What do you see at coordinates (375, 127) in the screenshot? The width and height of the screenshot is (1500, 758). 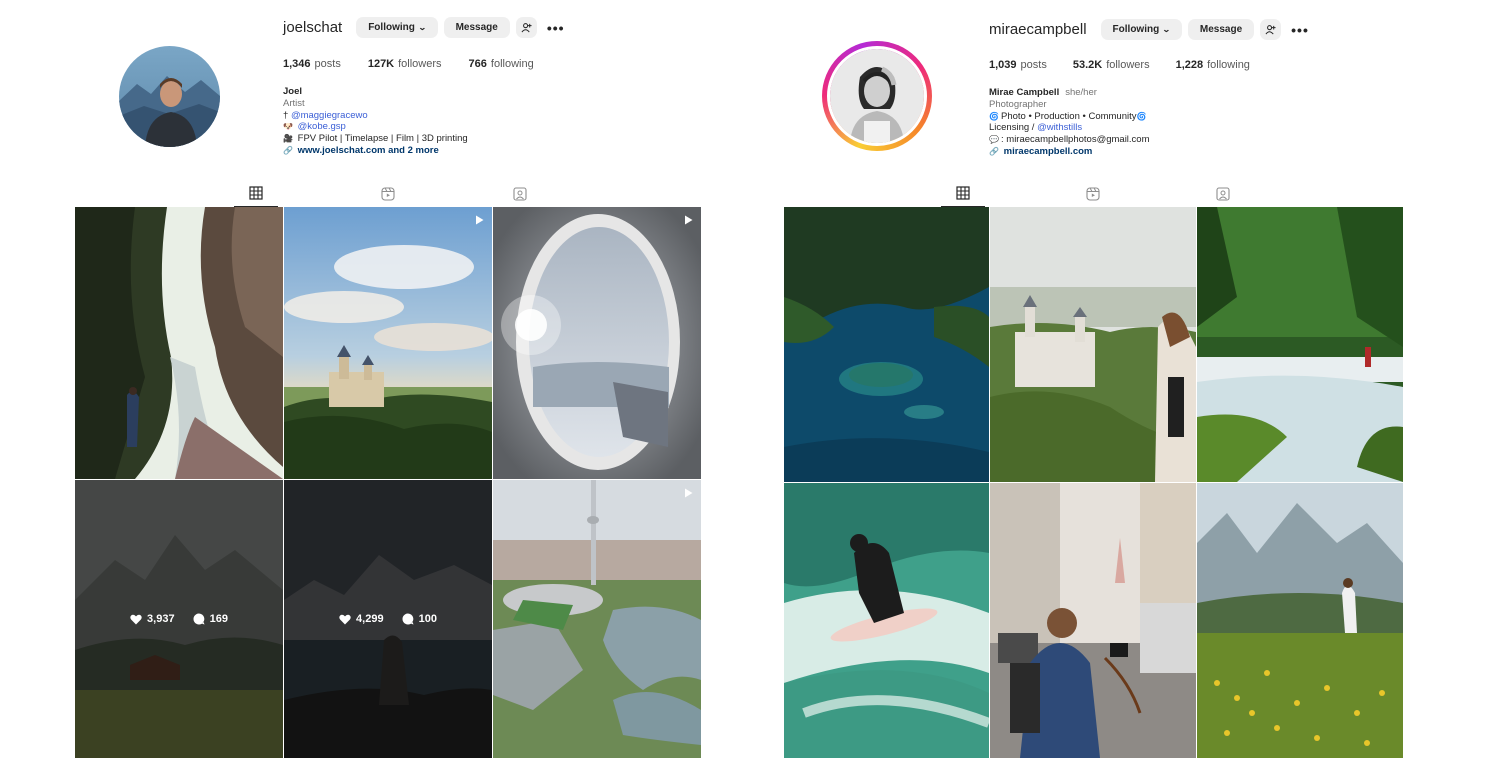 I see `bio-line-2: 🐶 @kobe.gsp` at bounding box center [375, 127].